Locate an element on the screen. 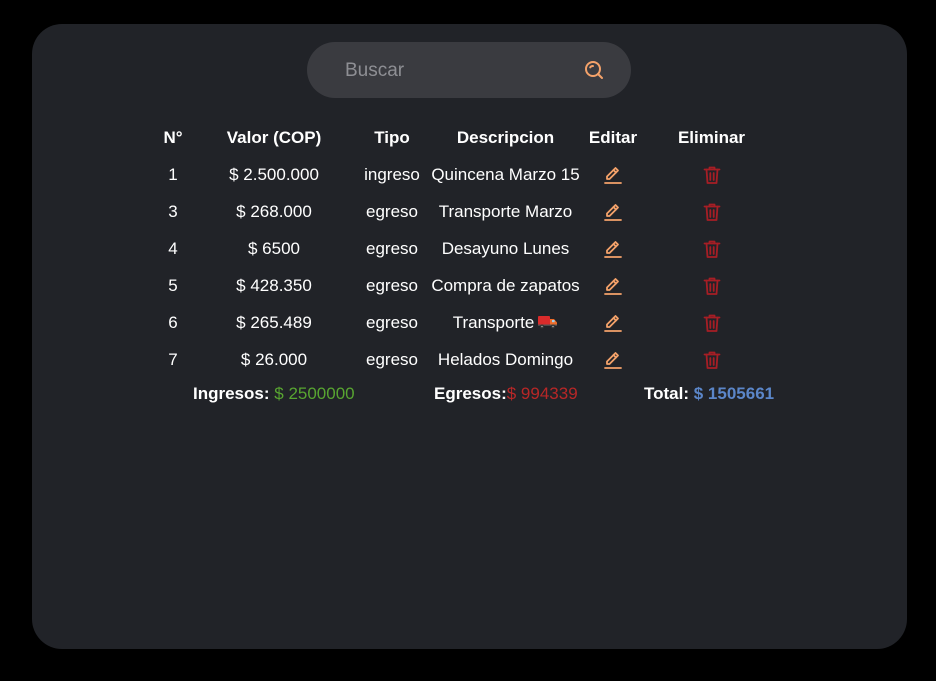 This screenshot has height=681, width=936. cell-descripcion: Helados Domingo is located at coordinates (505, 359).